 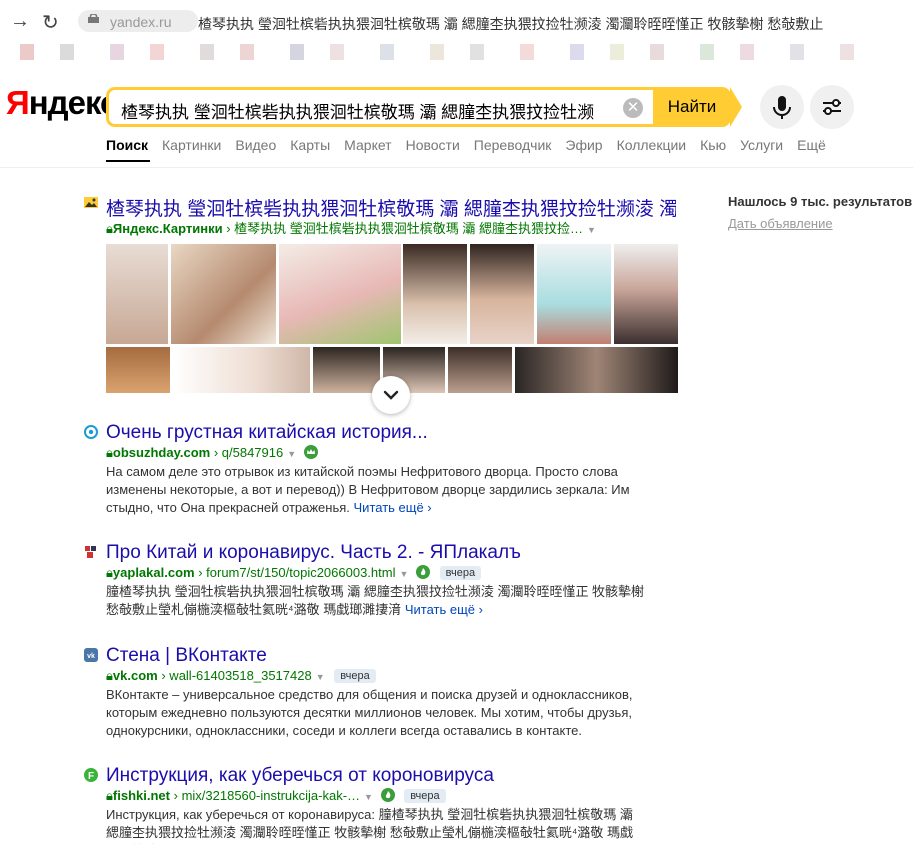 What do you see at coordinates (127, 145) in the screenshot?
I see `tab-search: Поиск` at bounding box center [127, 145].